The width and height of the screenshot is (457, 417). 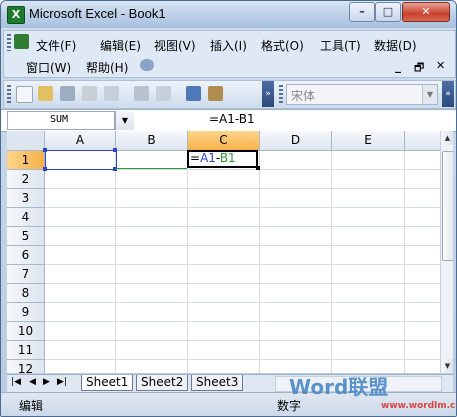 What do you see at coordinates (448, 94) in the screenshot?
I see `format-toolbar-options-icon: »` at bounding box center [448, 94].